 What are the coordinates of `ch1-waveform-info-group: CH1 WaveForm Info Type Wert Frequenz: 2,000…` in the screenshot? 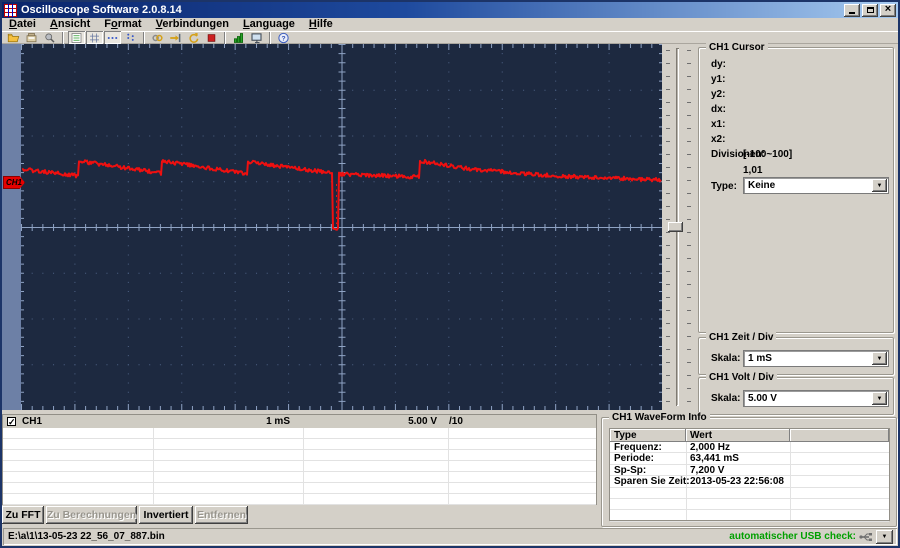 It's located at (749, 469).